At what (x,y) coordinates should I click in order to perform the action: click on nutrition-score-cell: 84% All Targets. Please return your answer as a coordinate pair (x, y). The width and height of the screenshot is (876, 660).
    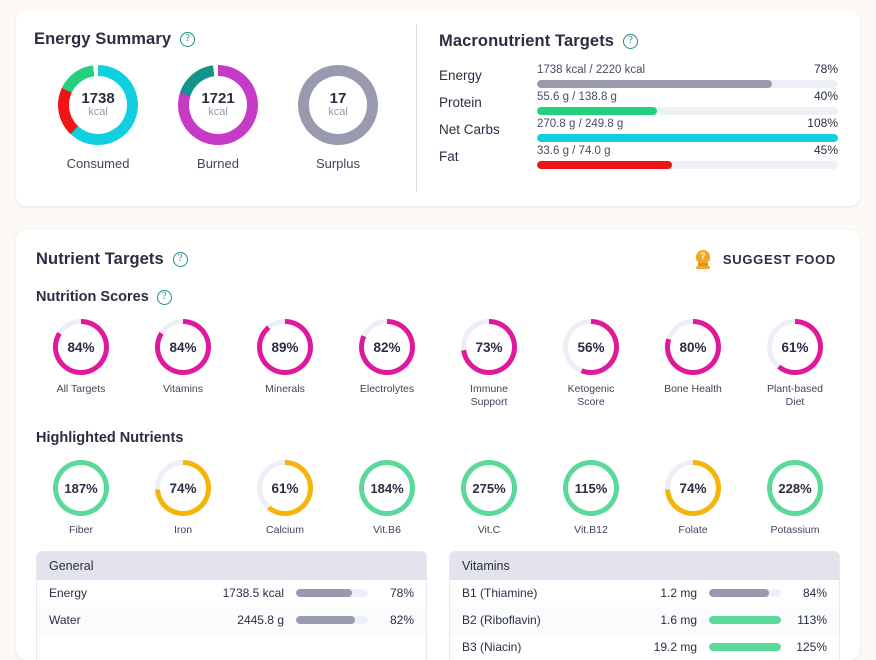
    Looking at the image, I should click on (81, 363).